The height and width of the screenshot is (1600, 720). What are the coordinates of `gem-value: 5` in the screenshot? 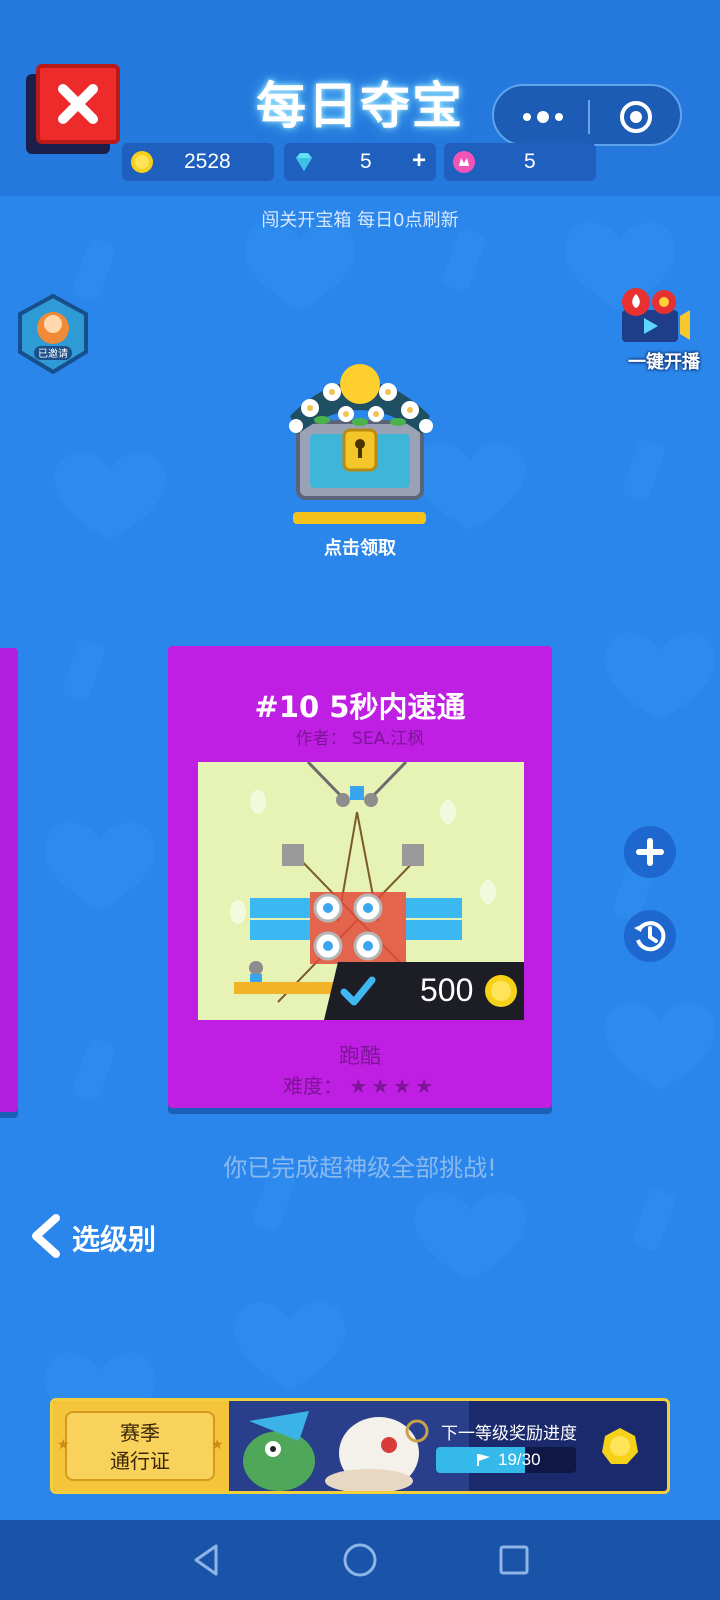 It's located at (366, 161).